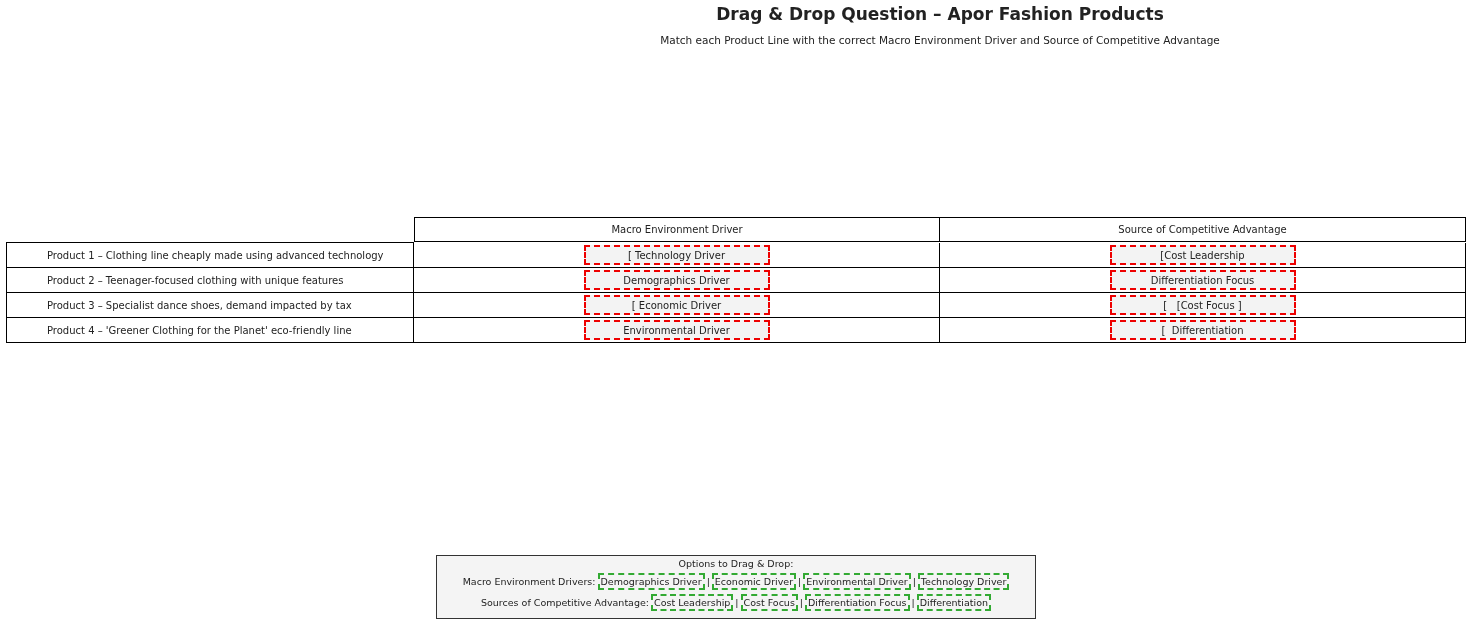  Describe the element at coordinates (529, 581) in the screenshot. I see `options-label: Macro Environment Drivers:` at that location.